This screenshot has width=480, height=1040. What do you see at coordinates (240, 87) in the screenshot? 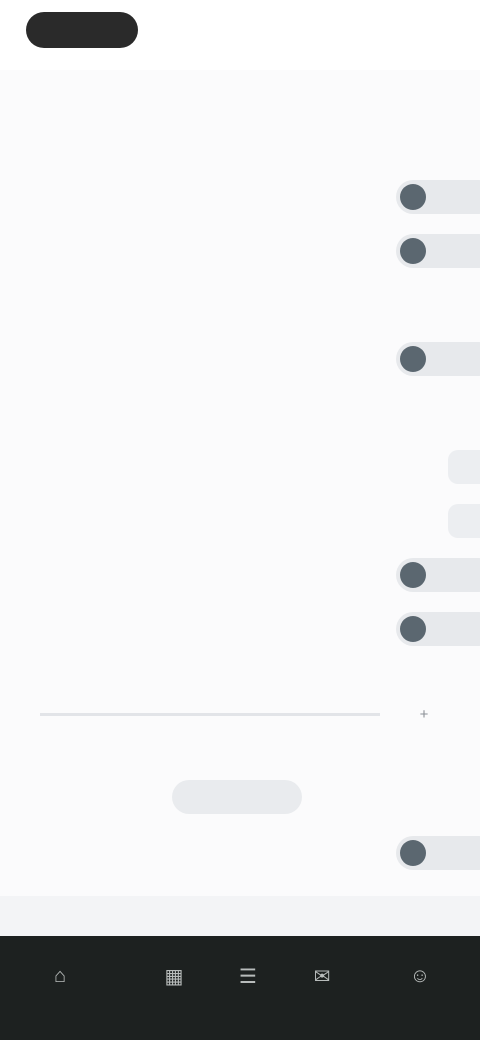
I see `page-title` at bounding box center [240, 87].